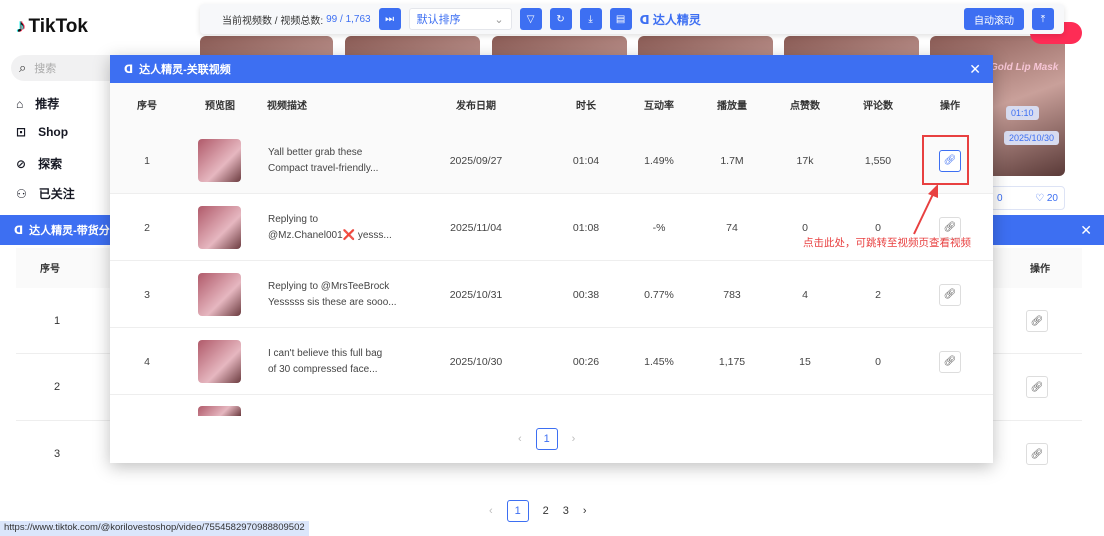  What do you see at coordinates (732, 227) in the screenshot?
I see `cell-plays: 74` at bounding box center [732, 227].